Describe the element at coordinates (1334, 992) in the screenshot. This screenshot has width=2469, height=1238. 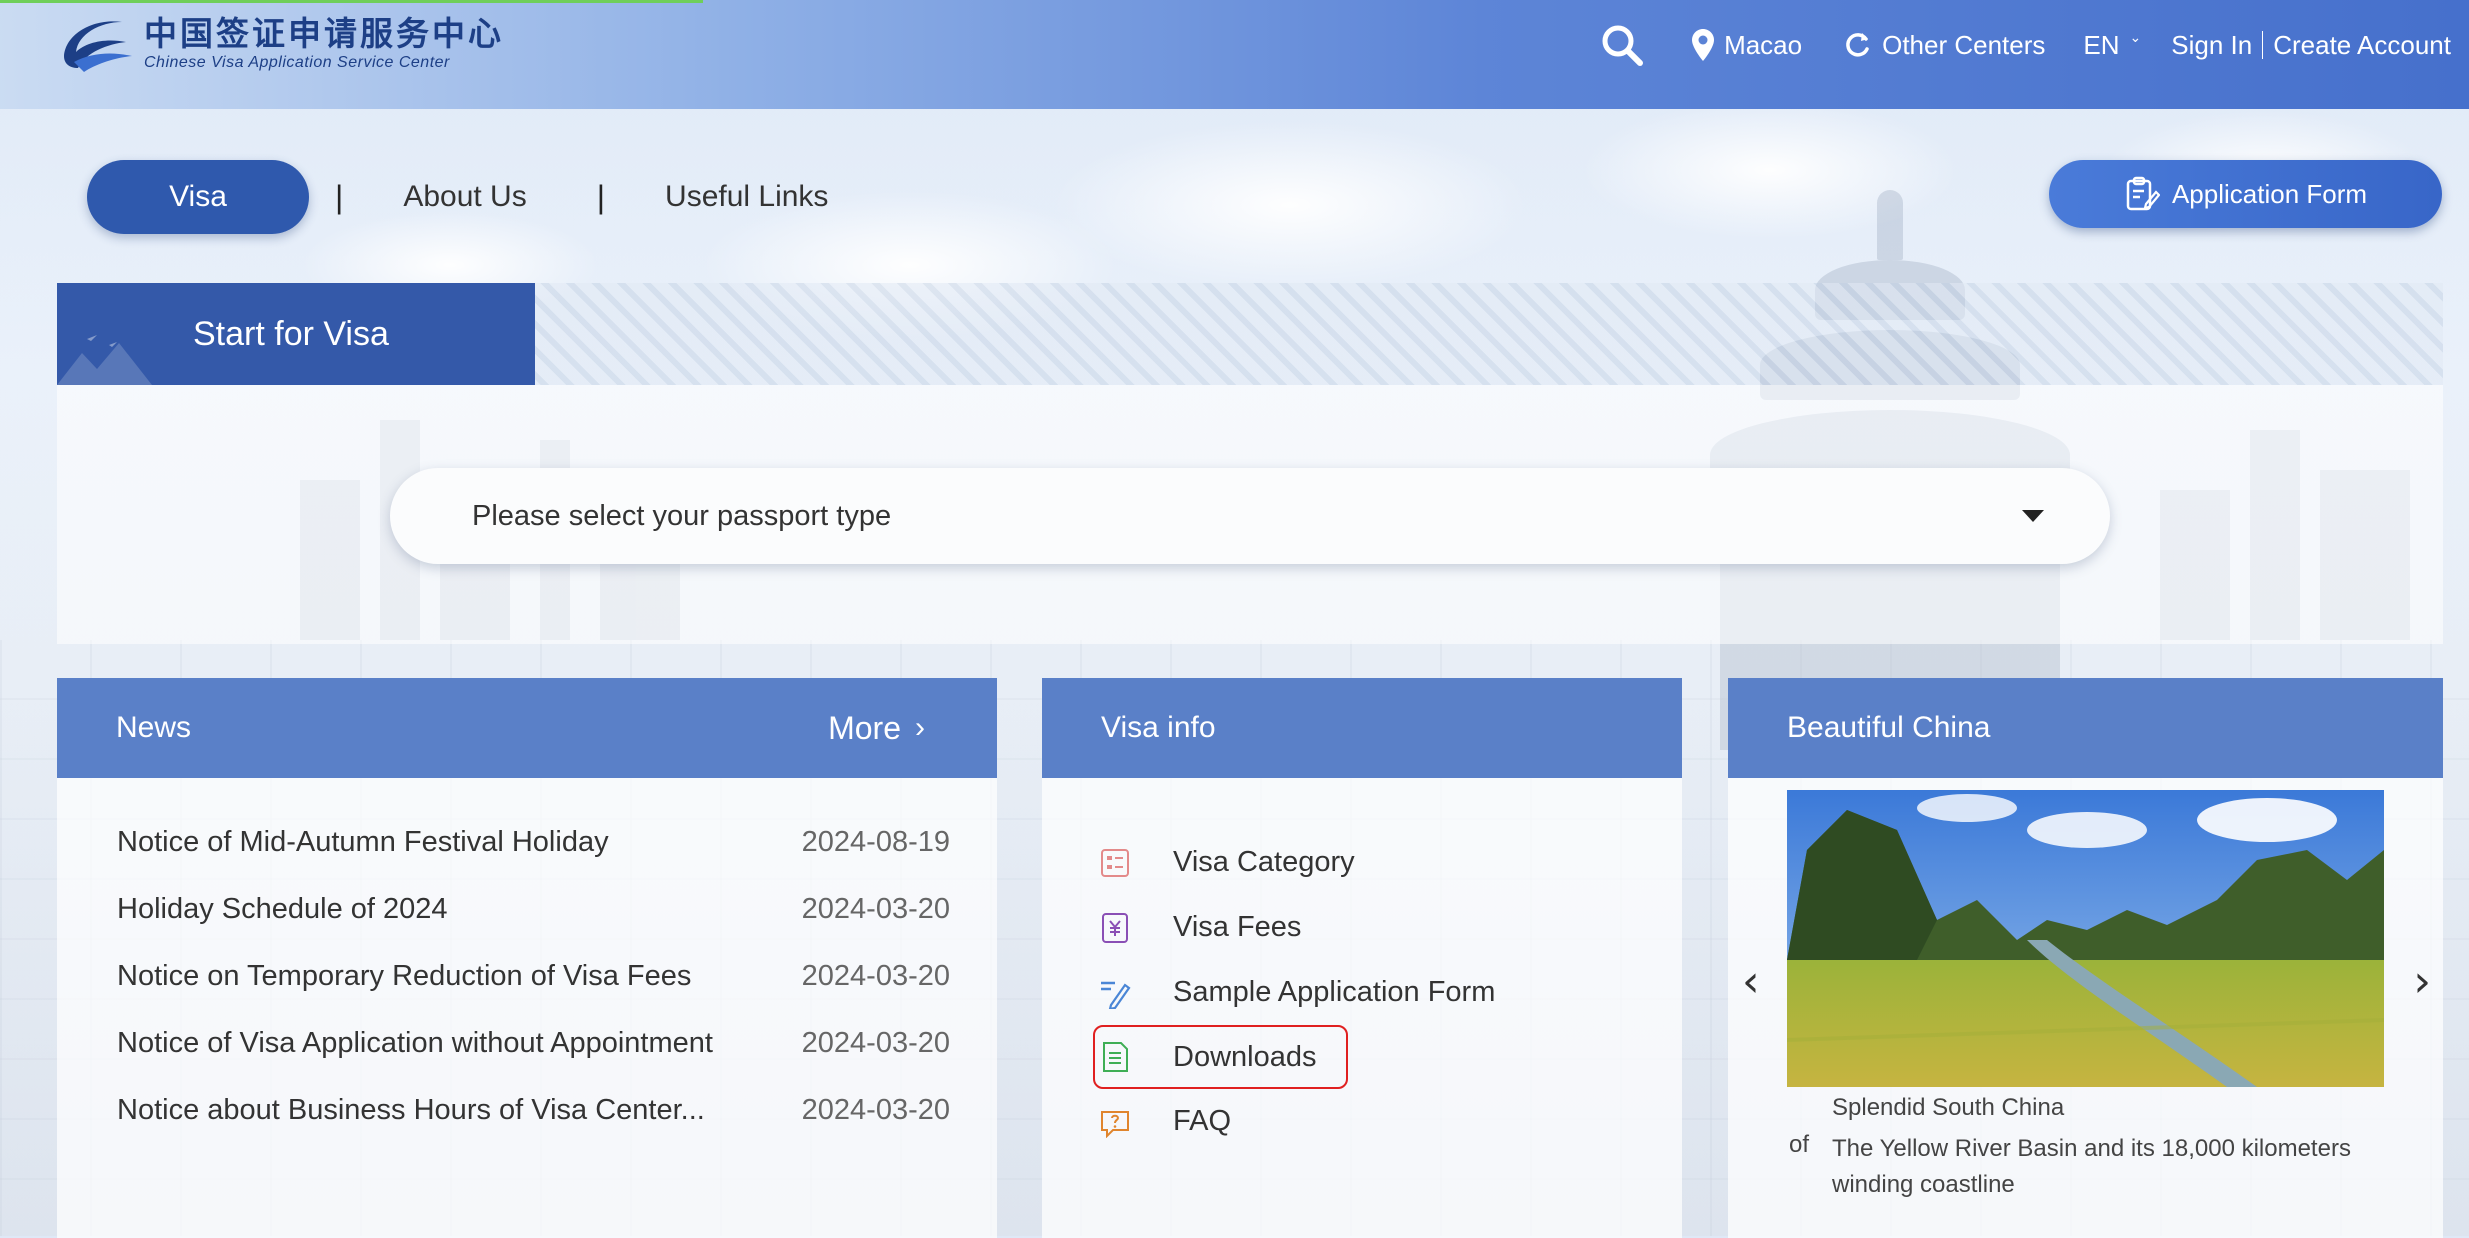
I see `visa-info-label: Sample Application Form` at that location.